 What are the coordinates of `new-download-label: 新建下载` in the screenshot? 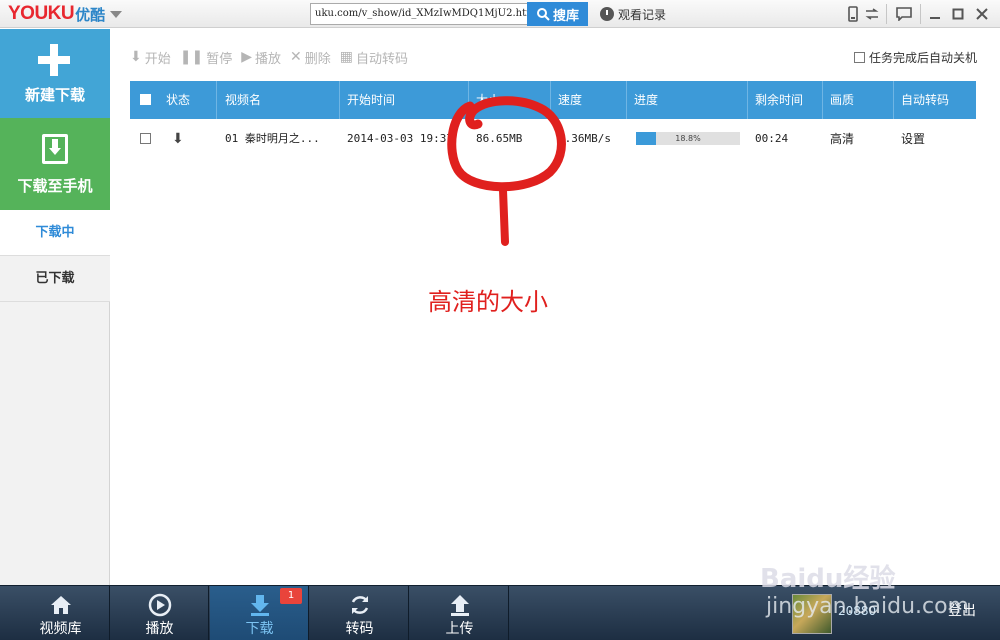 It's located at (54, 95).